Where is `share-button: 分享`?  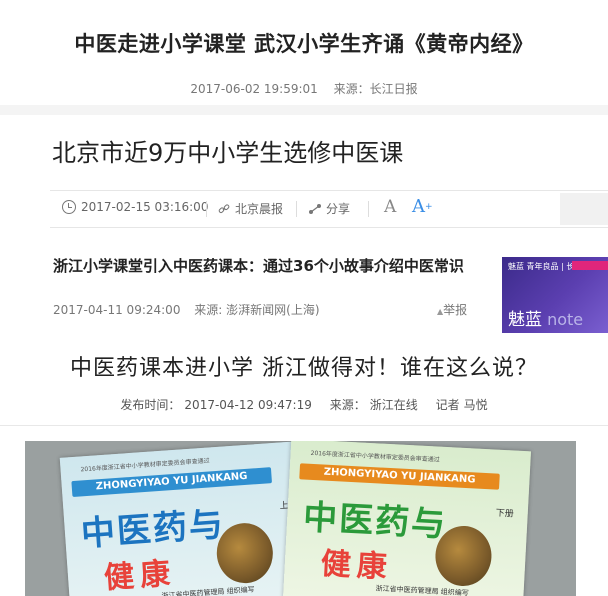 share-button: 分享 is located at coordinates (329, 208).